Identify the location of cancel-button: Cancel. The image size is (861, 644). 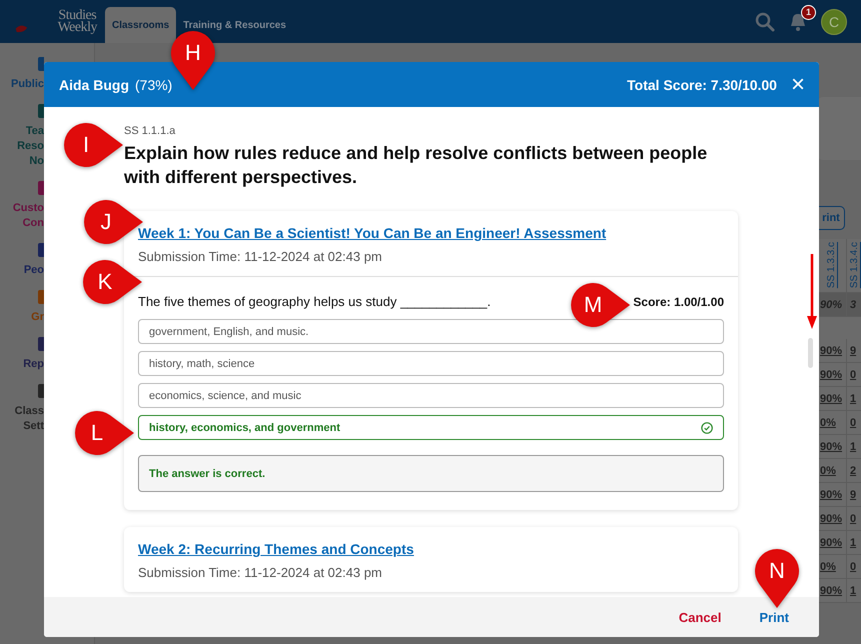
(700, 617).